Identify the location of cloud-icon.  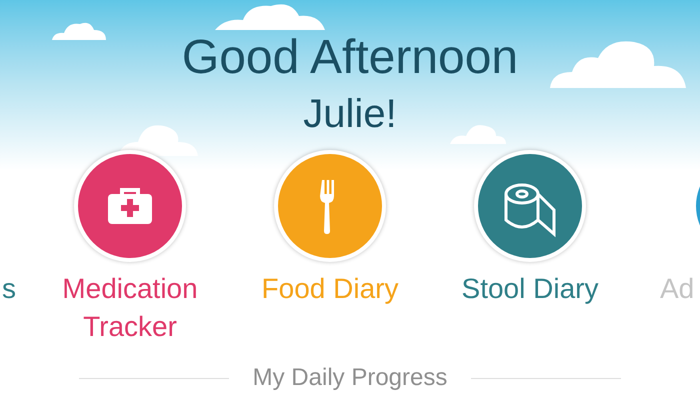
(478, 133).